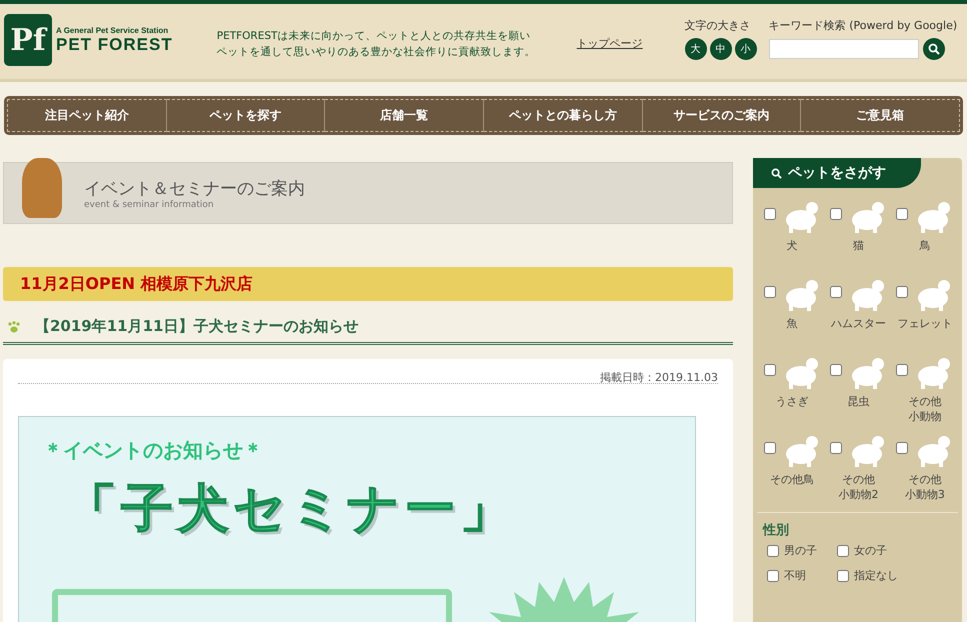  What do you see at coordinates (368, 284) in the screenshot?
I see `notice-banner: 11月2日OPEN 相模原下九沢店` at bounding box center [368, 284].